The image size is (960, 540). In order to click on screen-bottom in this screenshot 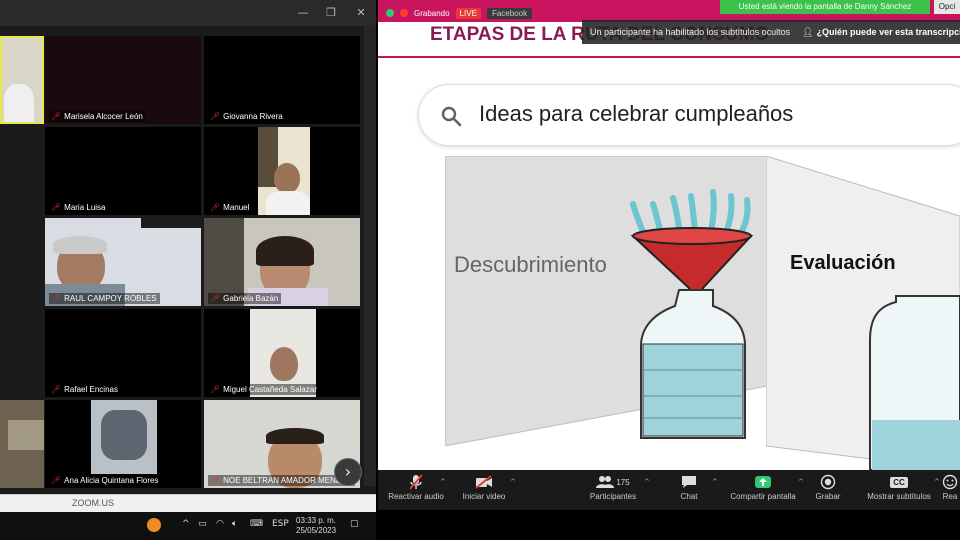, I will do `click(669, 525)`.